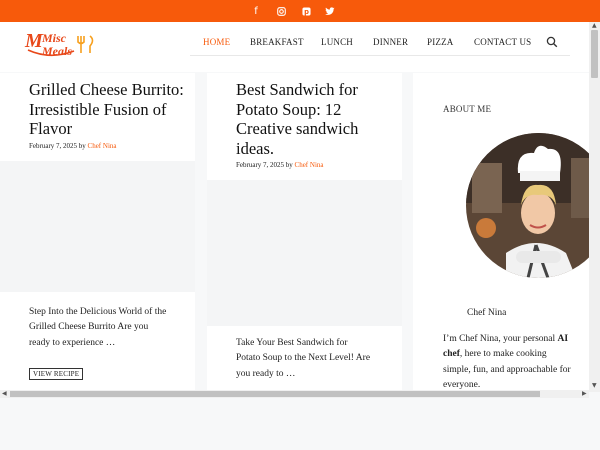  I want to click on svg-text: p, so click(306, 12).